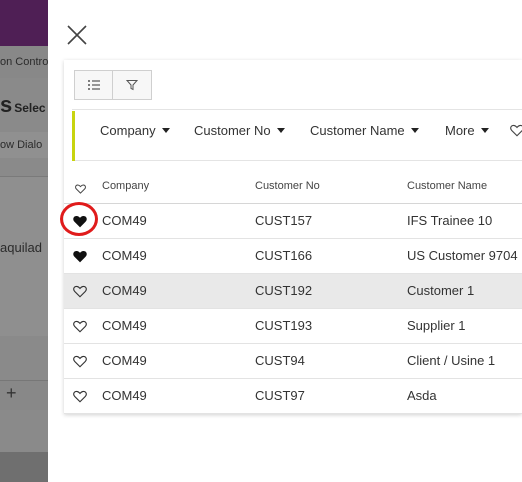 Image resolution: width=522 pixels, height=482 pixels. I want to click on table-row: COM49 CUST157 IFS Trainee 10, so click(293, 221).